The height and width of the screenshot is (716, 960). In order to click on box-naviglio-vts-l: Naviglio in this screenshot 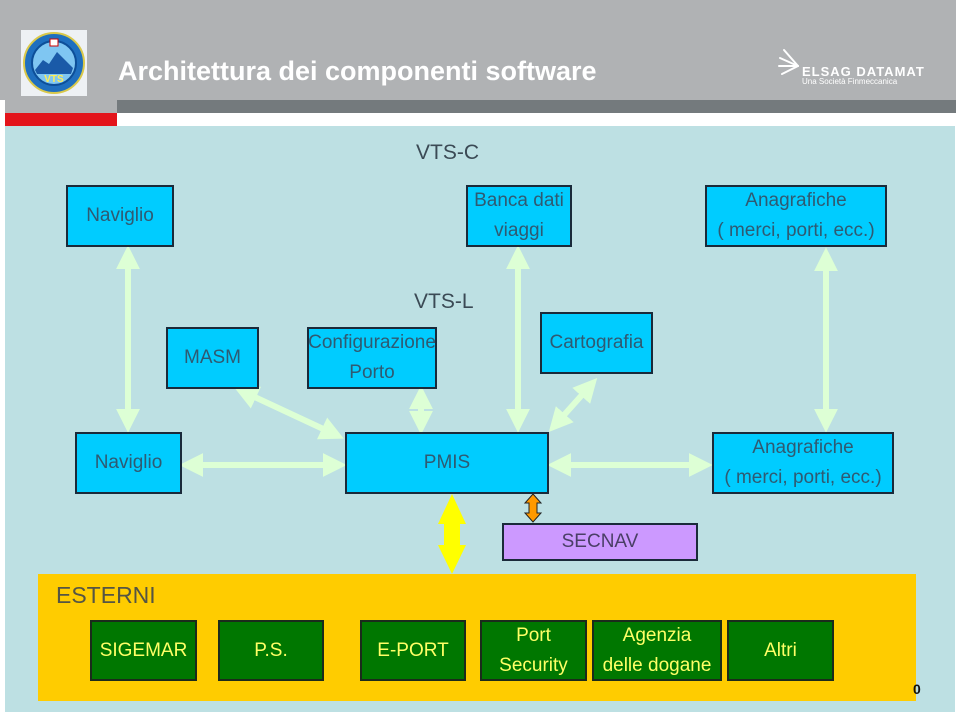, I will do `click(128, 463)`.